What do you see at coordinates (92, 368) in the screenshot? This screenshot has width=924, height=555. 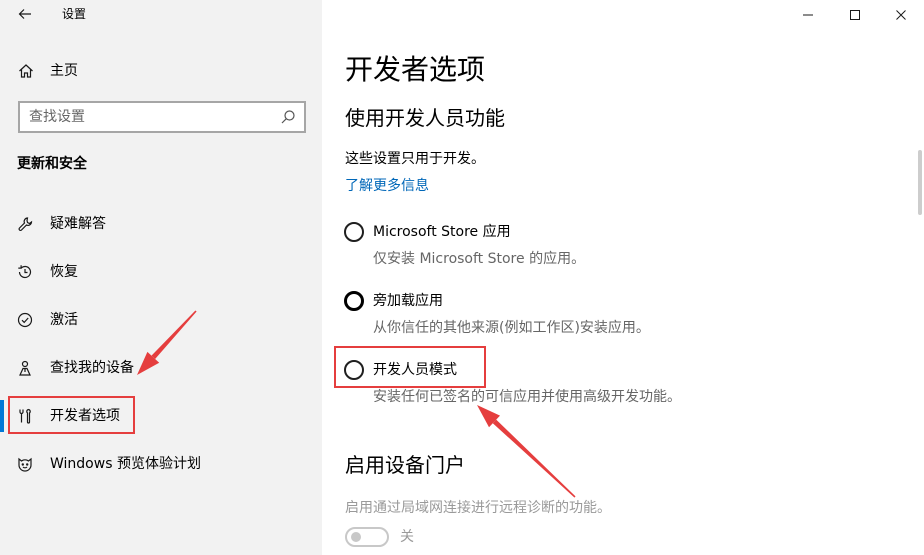 I see `sidebar-item-label: 查找我的设备` at bounding box center [92, 368].